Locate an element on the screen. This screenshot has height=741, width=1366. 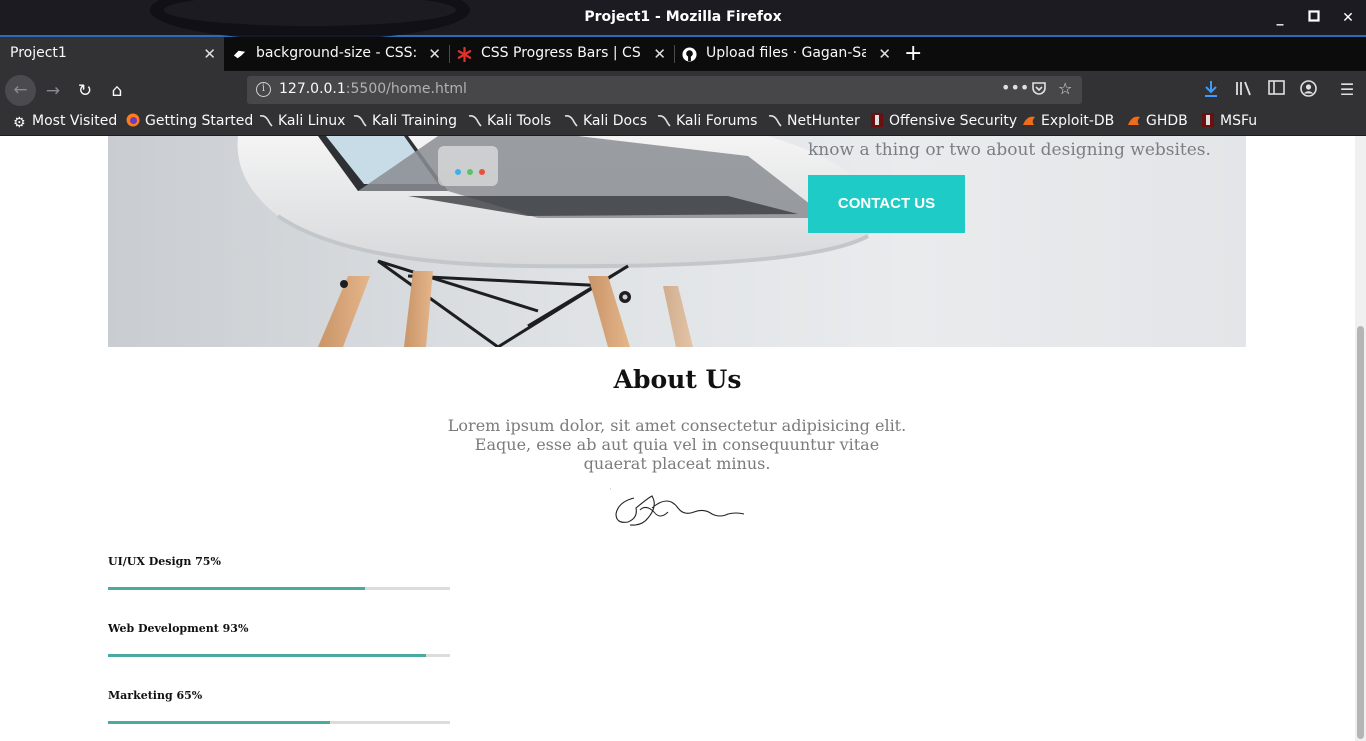
bookmark-getting-started: Getting Started is located at coordinates (189, 121).